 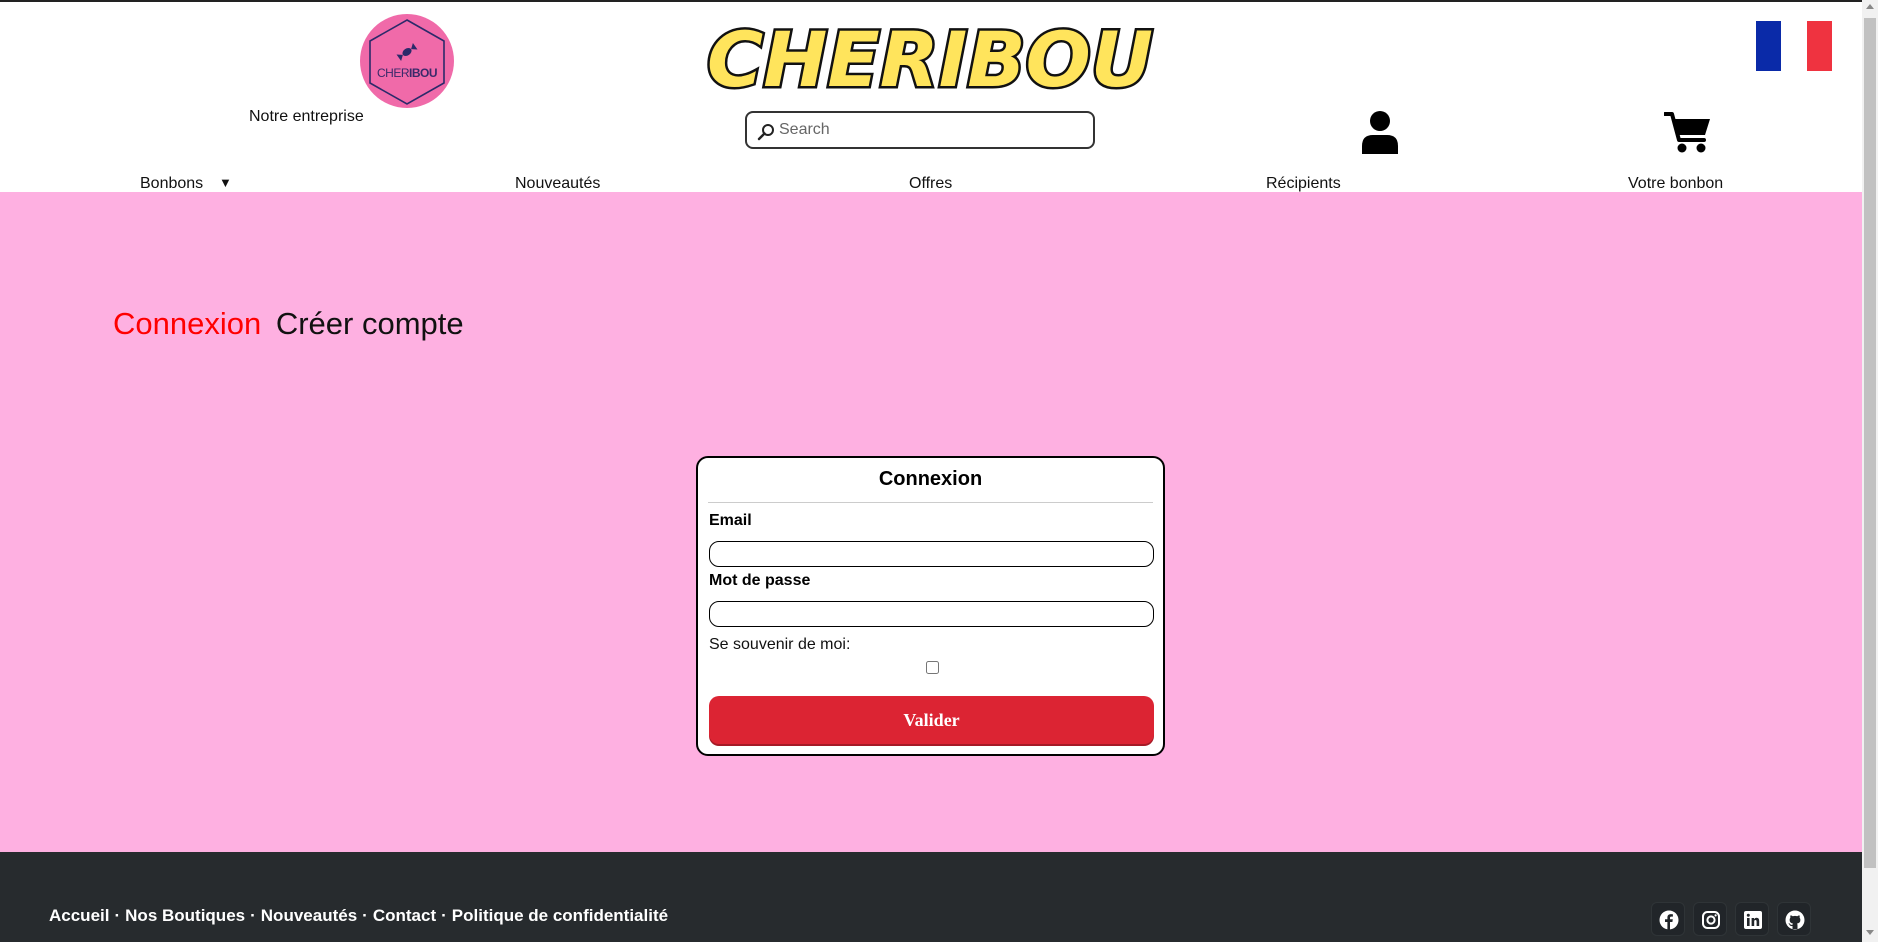 What do you see at coordinates (1870, 932) in the screenshot?
I see `scroll-down-icon` at bounding box center [1870, 932].